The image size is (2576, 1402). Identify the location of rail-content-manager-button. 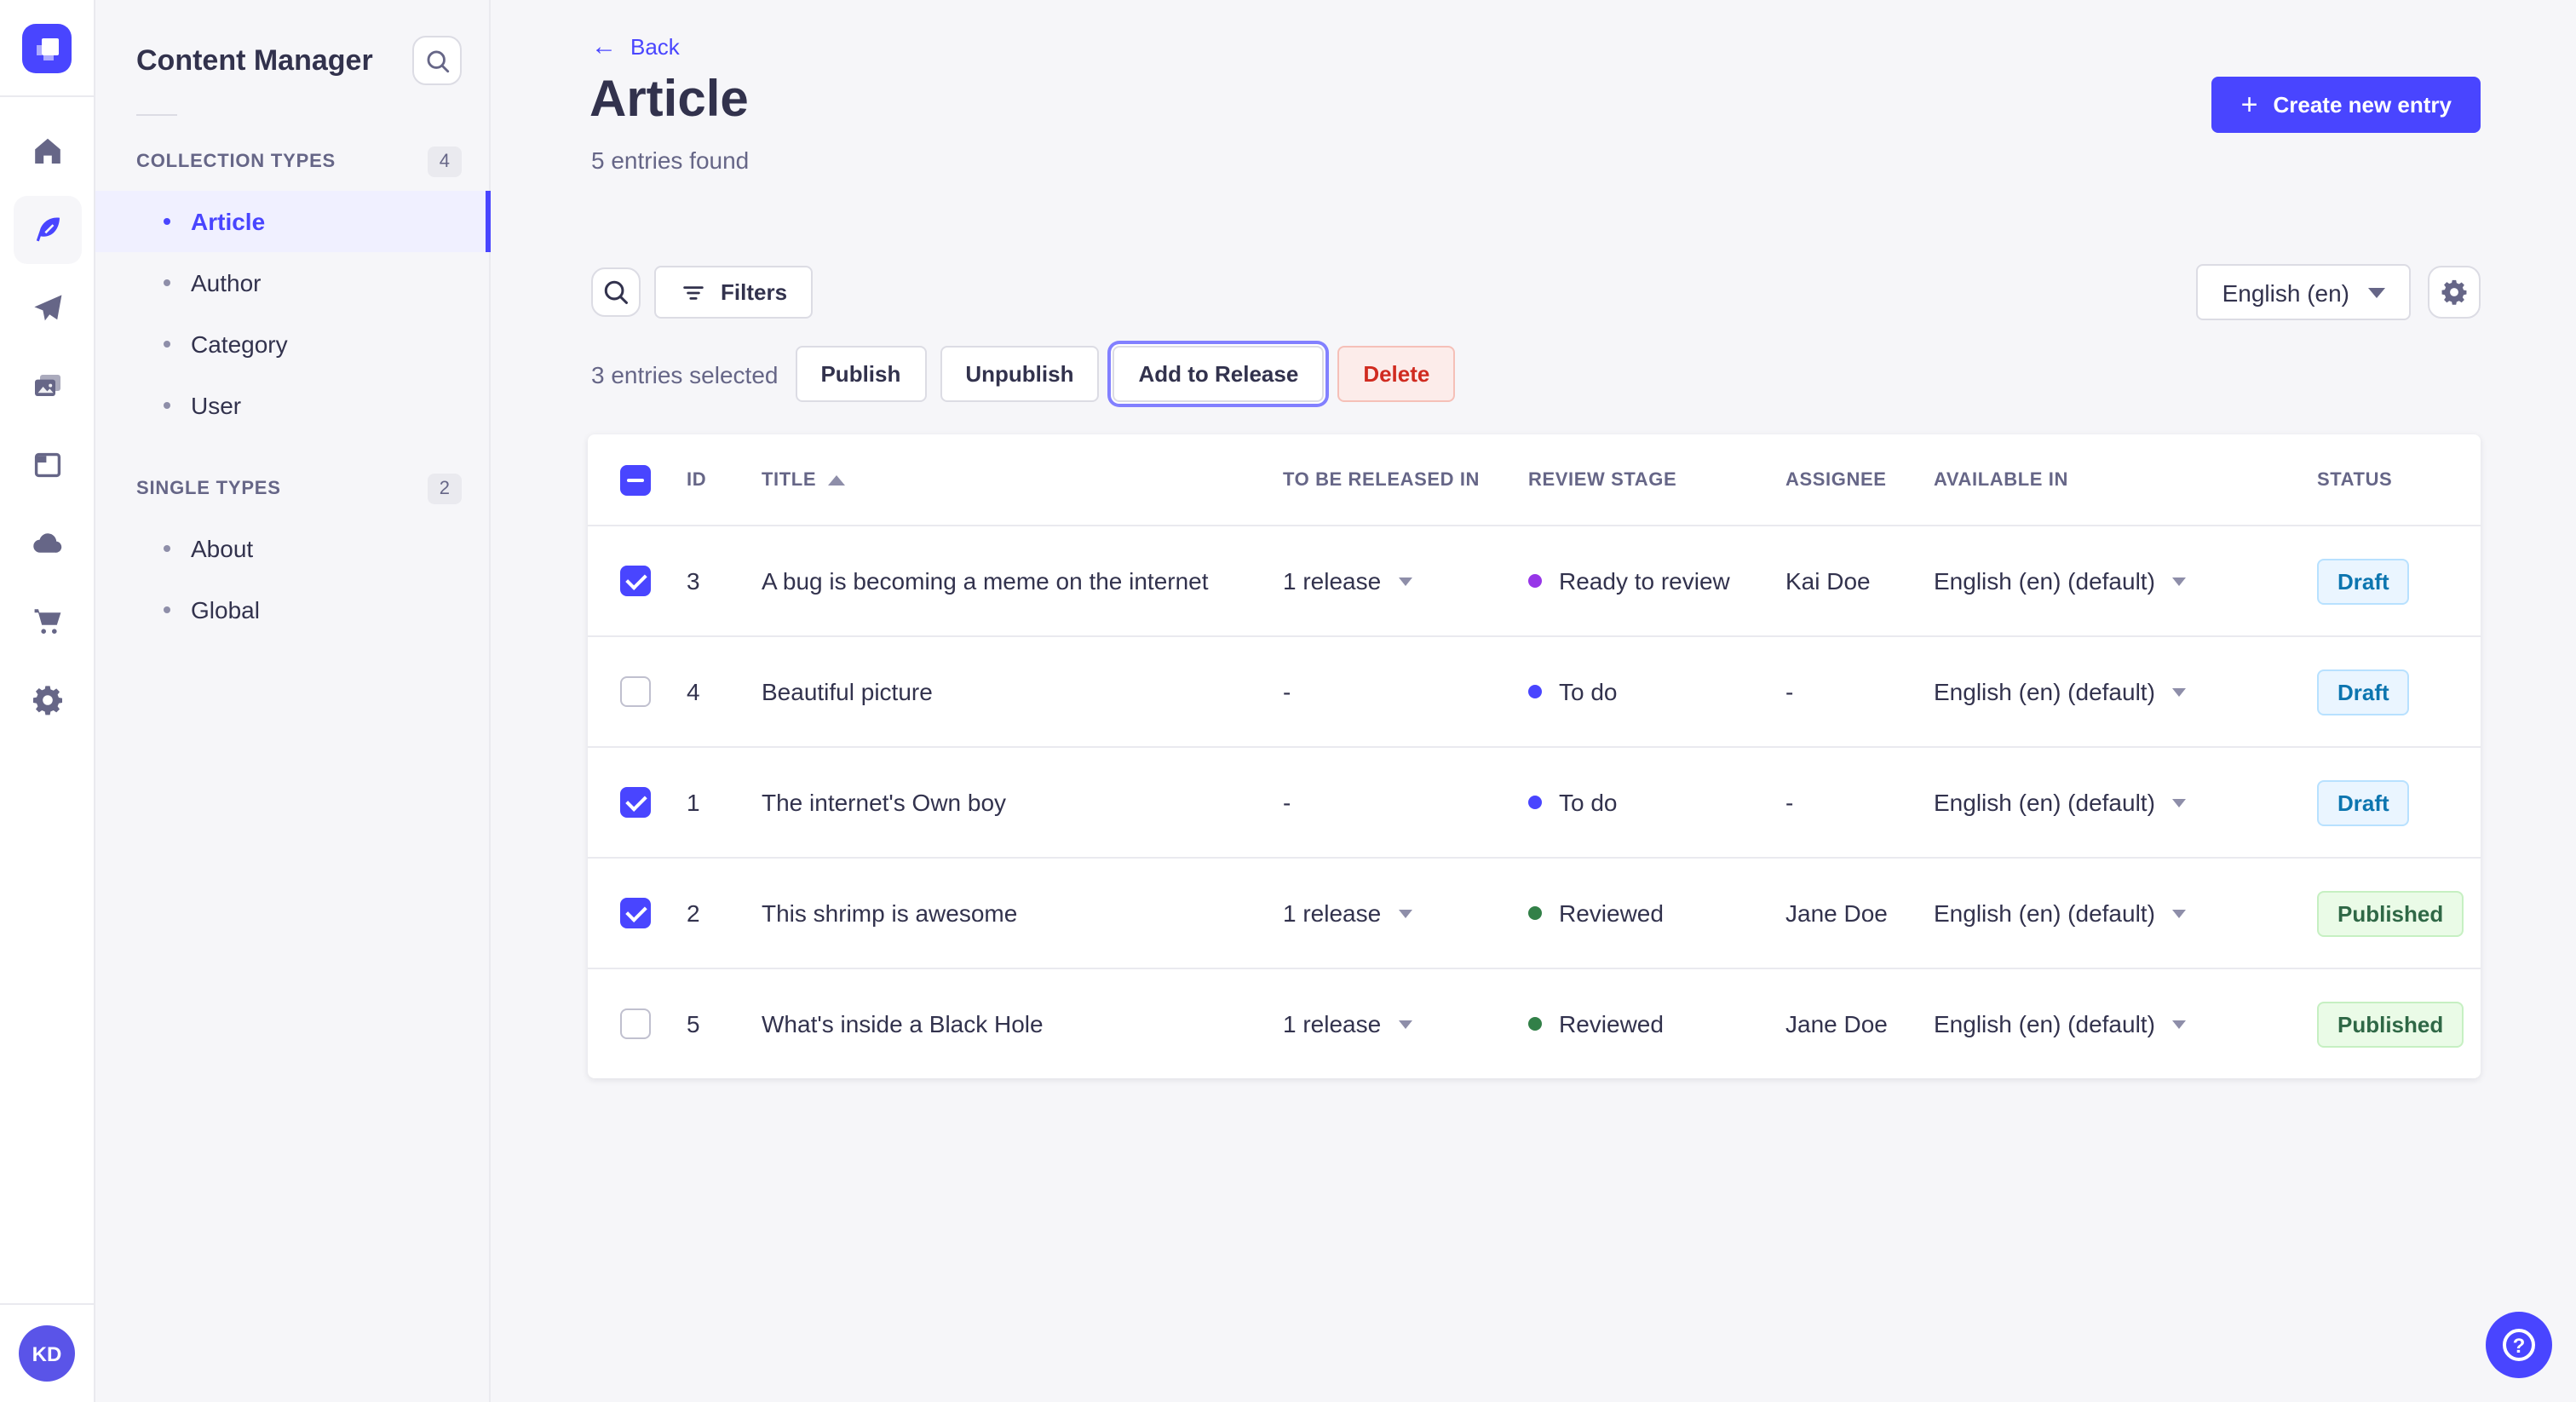
(47, 230).